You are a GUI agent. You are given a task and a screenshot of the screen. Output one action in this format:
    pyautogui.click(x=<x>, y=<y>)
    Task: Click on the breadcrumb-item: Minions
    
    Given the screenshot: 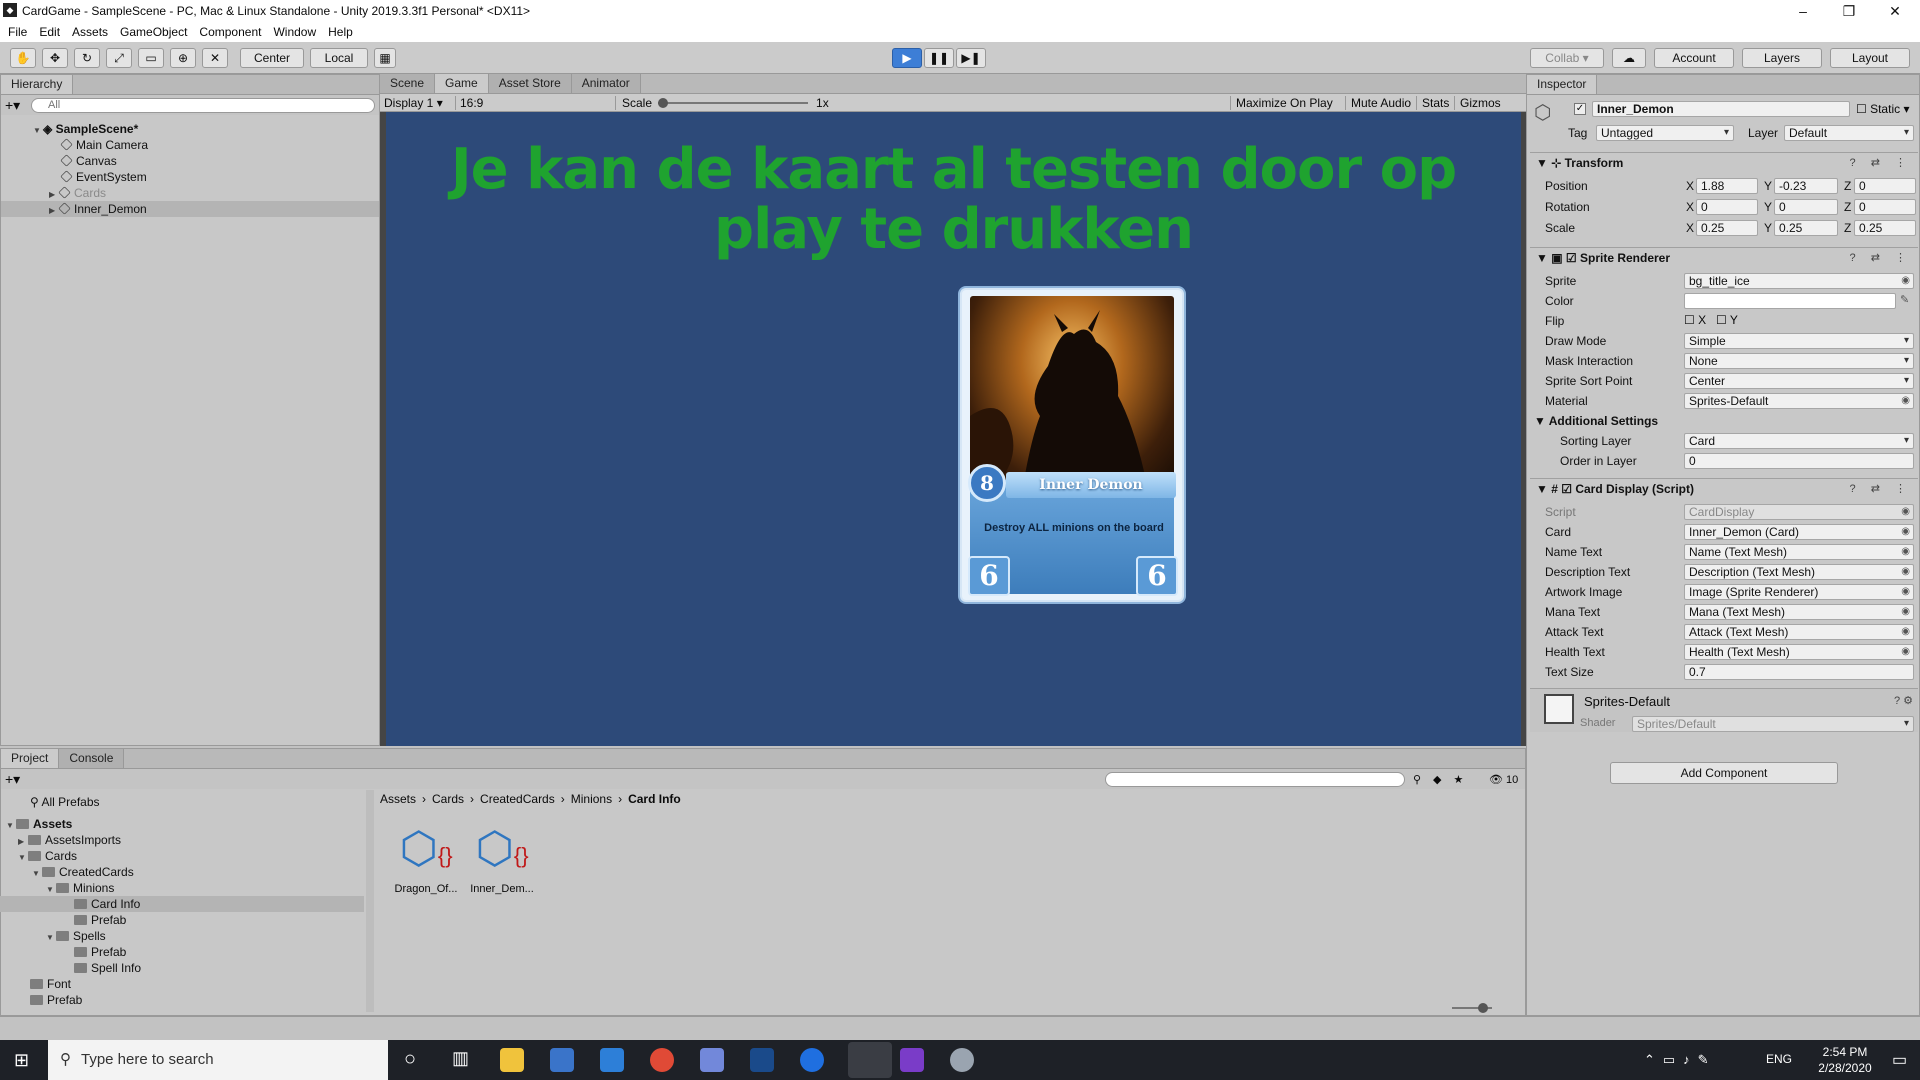 What is the action you would take?
    pyautogui.click(x=591, y=799)
    